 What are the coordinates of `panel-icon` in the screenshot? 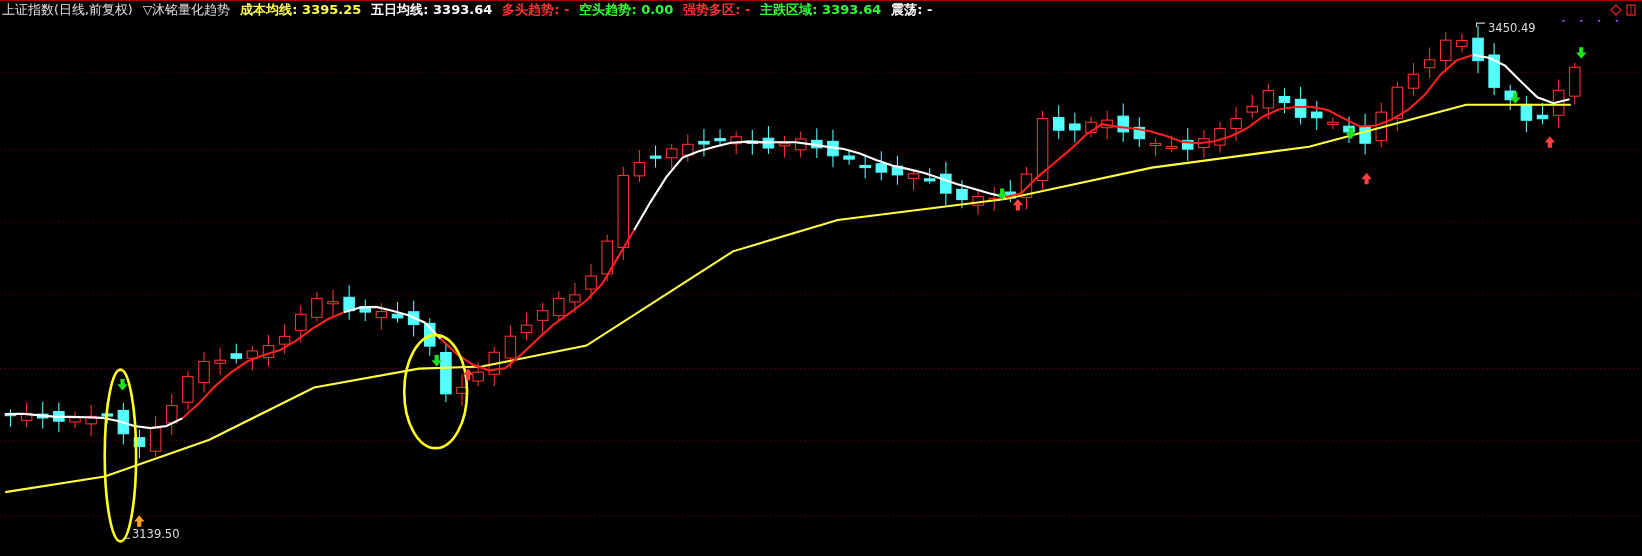 It's located at (1631, 10).